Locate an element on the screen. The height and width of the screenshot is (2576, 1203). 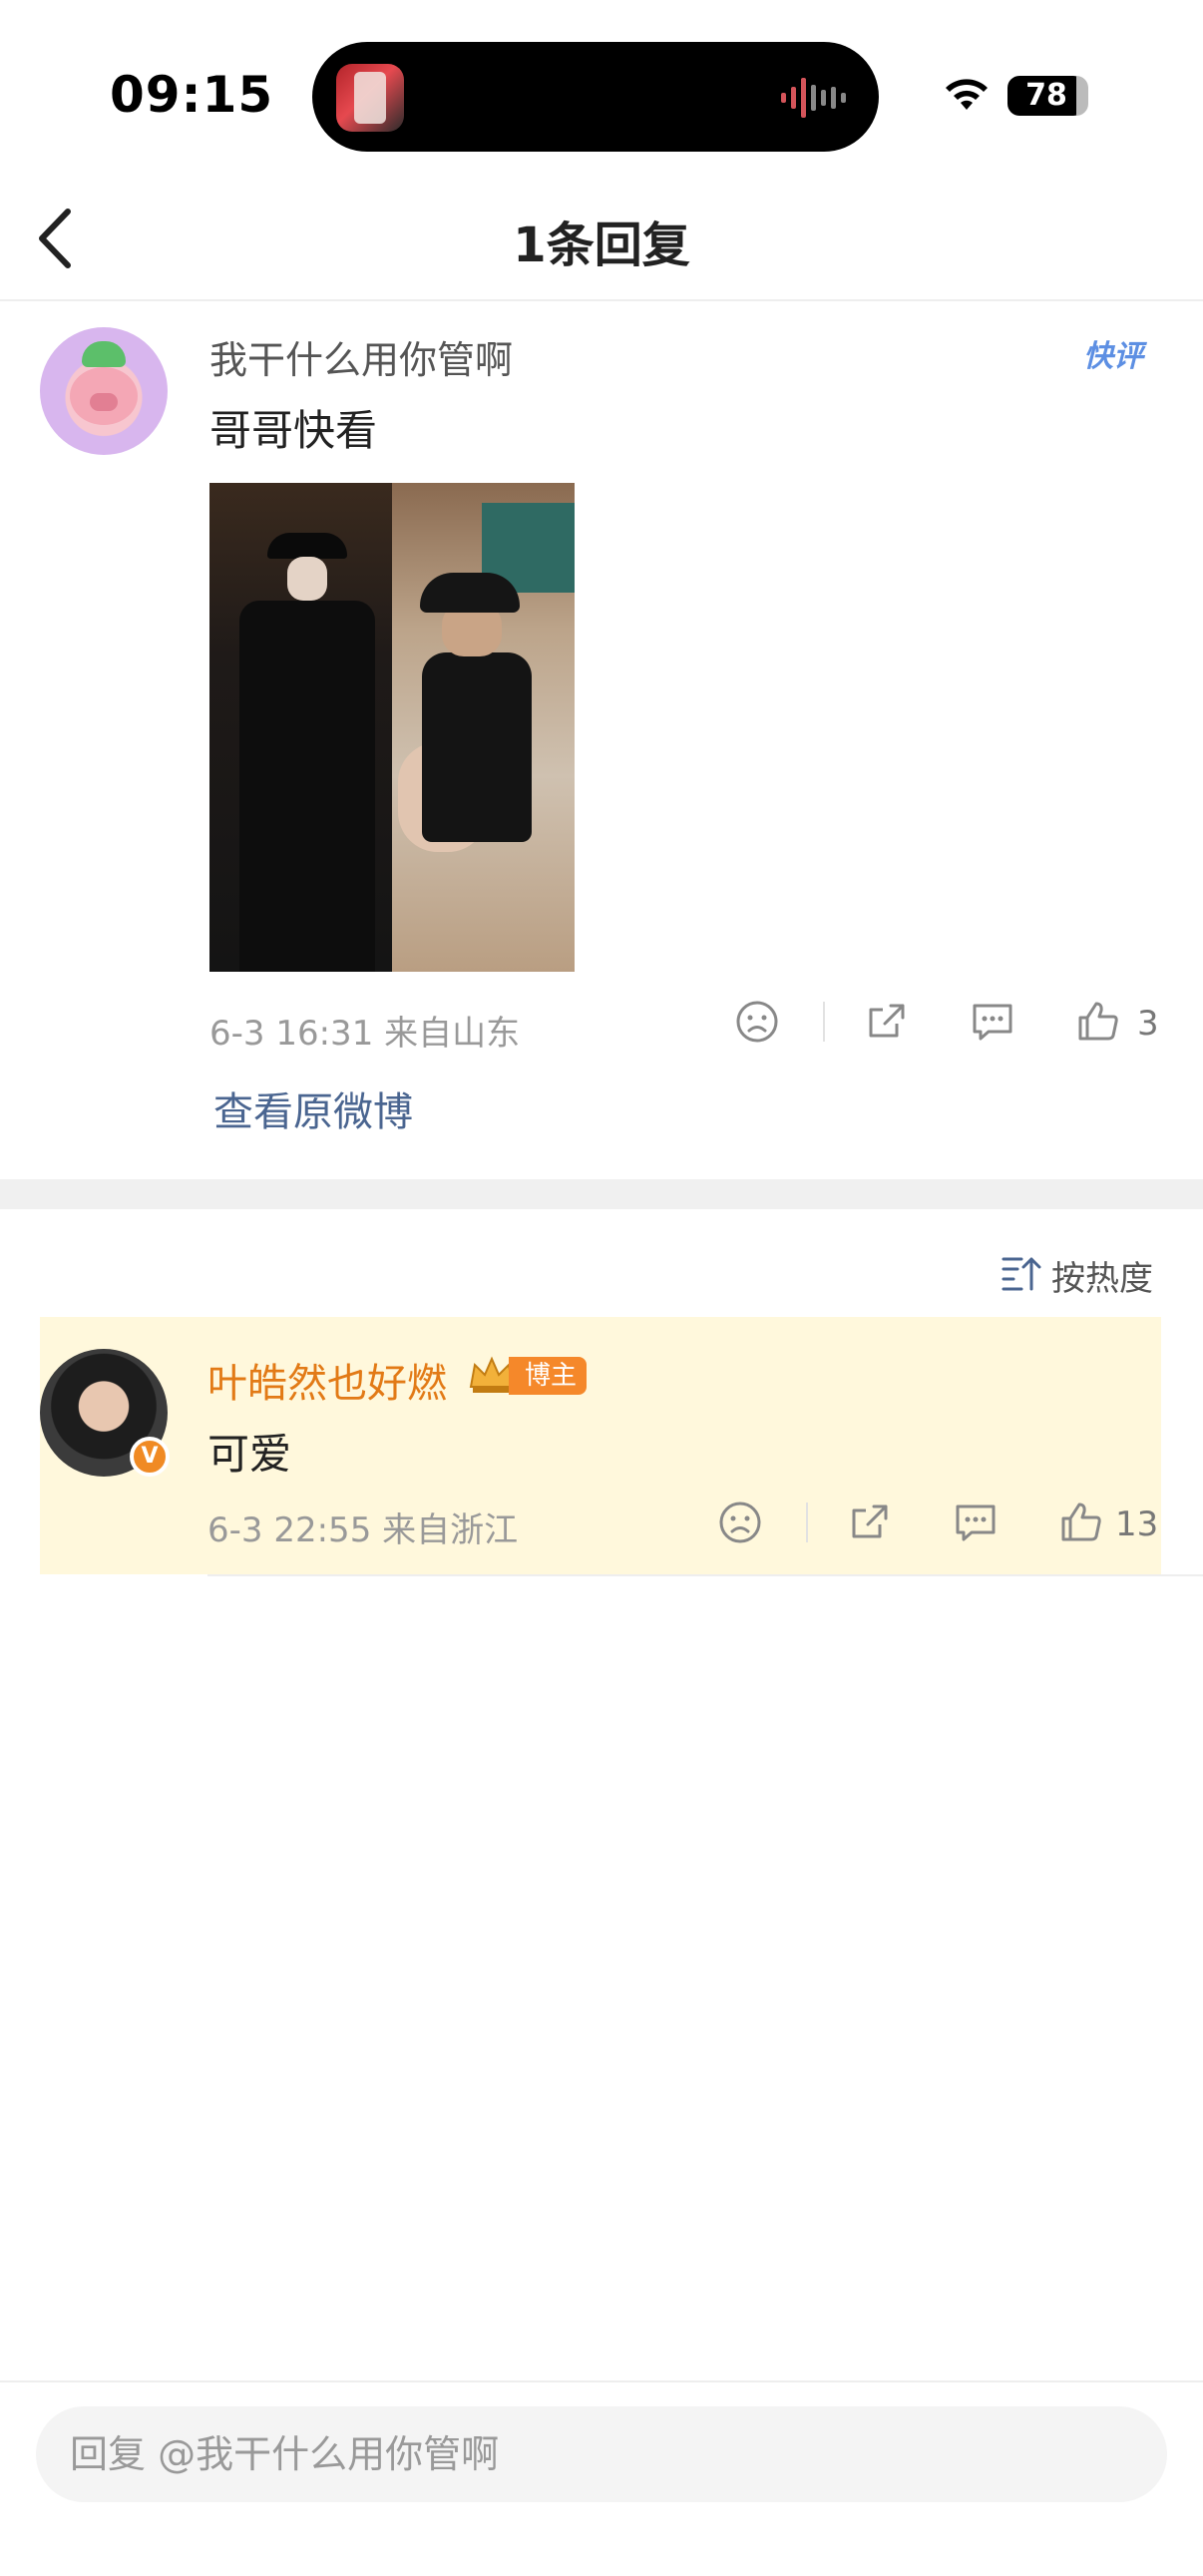
image-hat is located at coordinates (307, 546).